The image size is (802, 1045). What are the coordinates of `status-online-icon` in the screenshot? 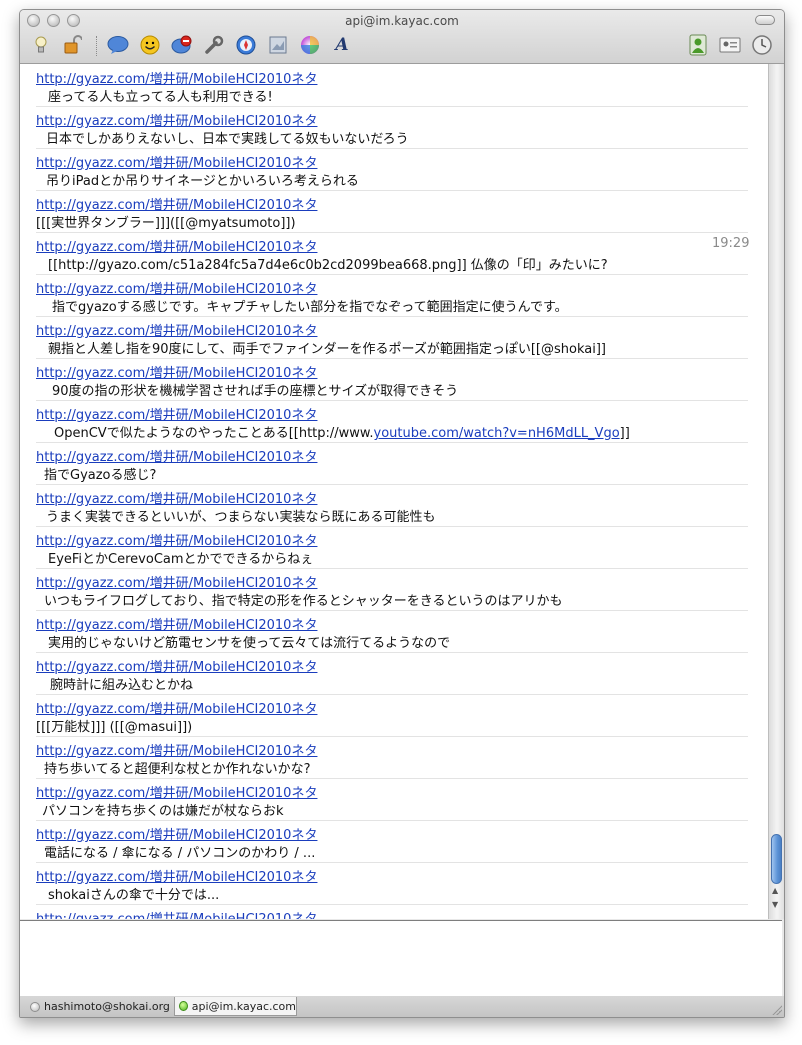 It's located at (183, 1006).